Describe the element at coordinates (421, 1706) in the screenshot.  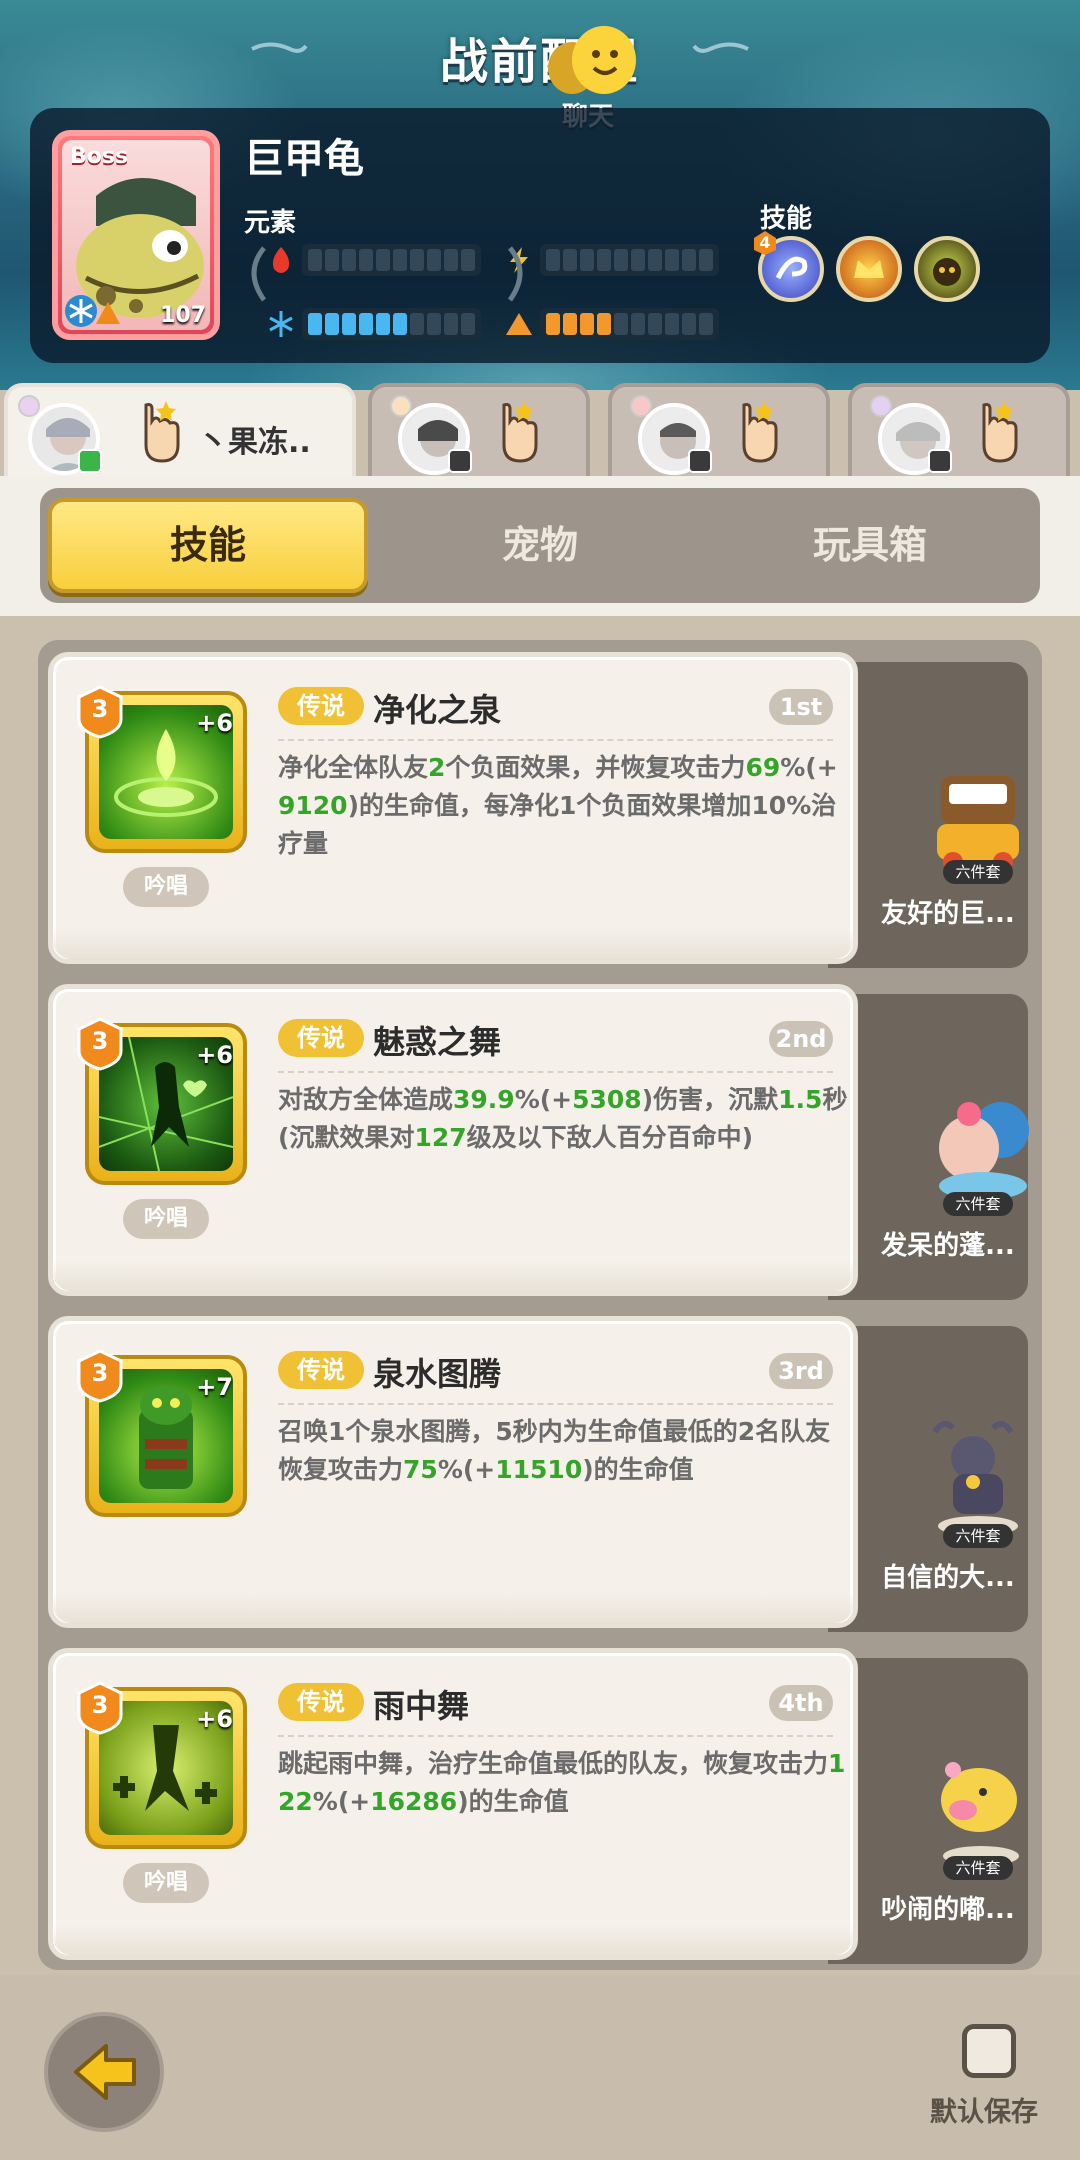
I see `skill-name: 雨中舞` at that location.